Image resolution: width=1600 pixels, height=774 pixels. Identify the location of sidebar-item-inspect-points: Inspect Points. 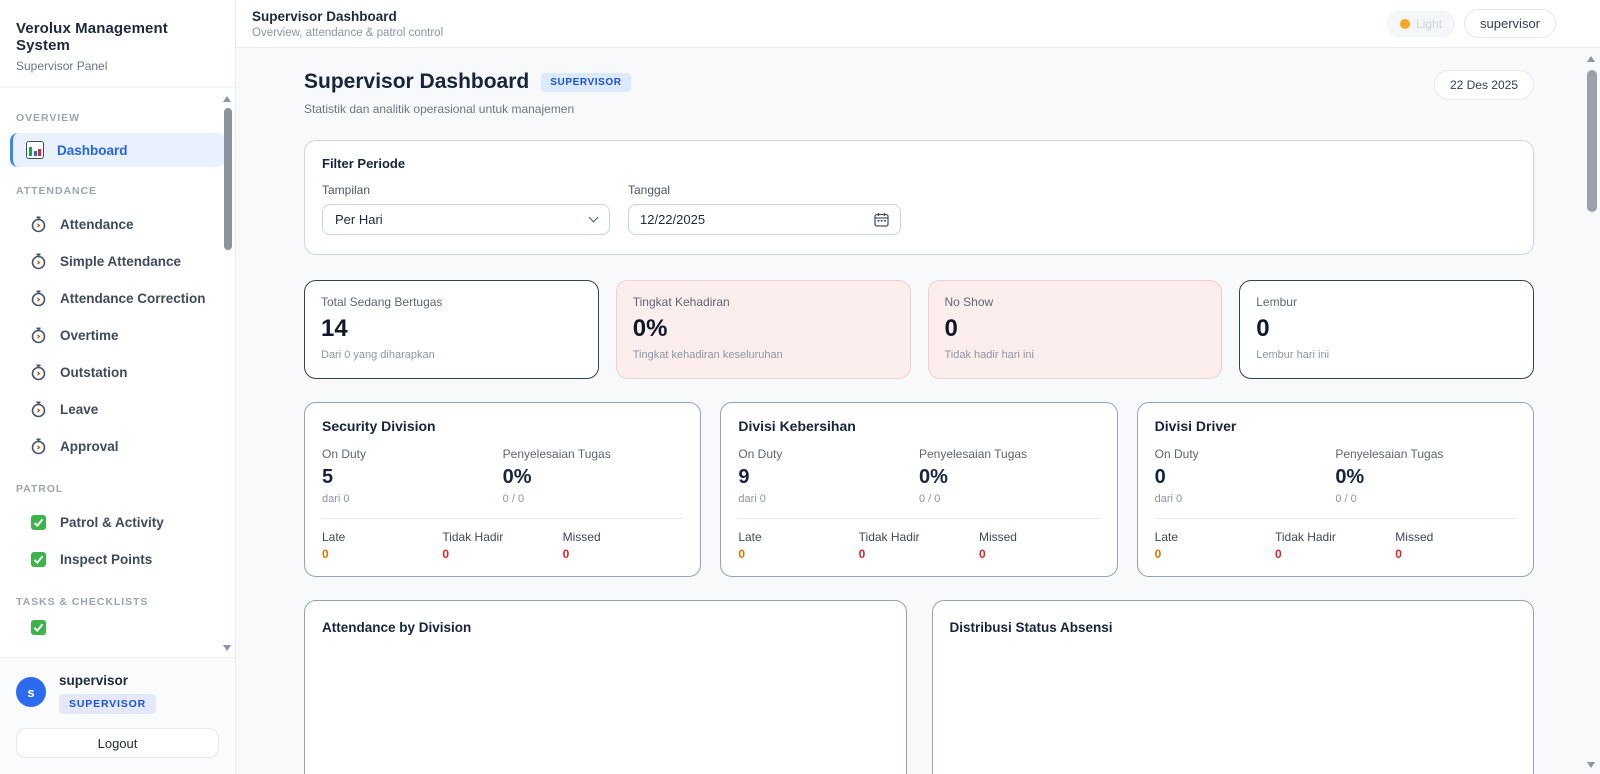
(117, 559).